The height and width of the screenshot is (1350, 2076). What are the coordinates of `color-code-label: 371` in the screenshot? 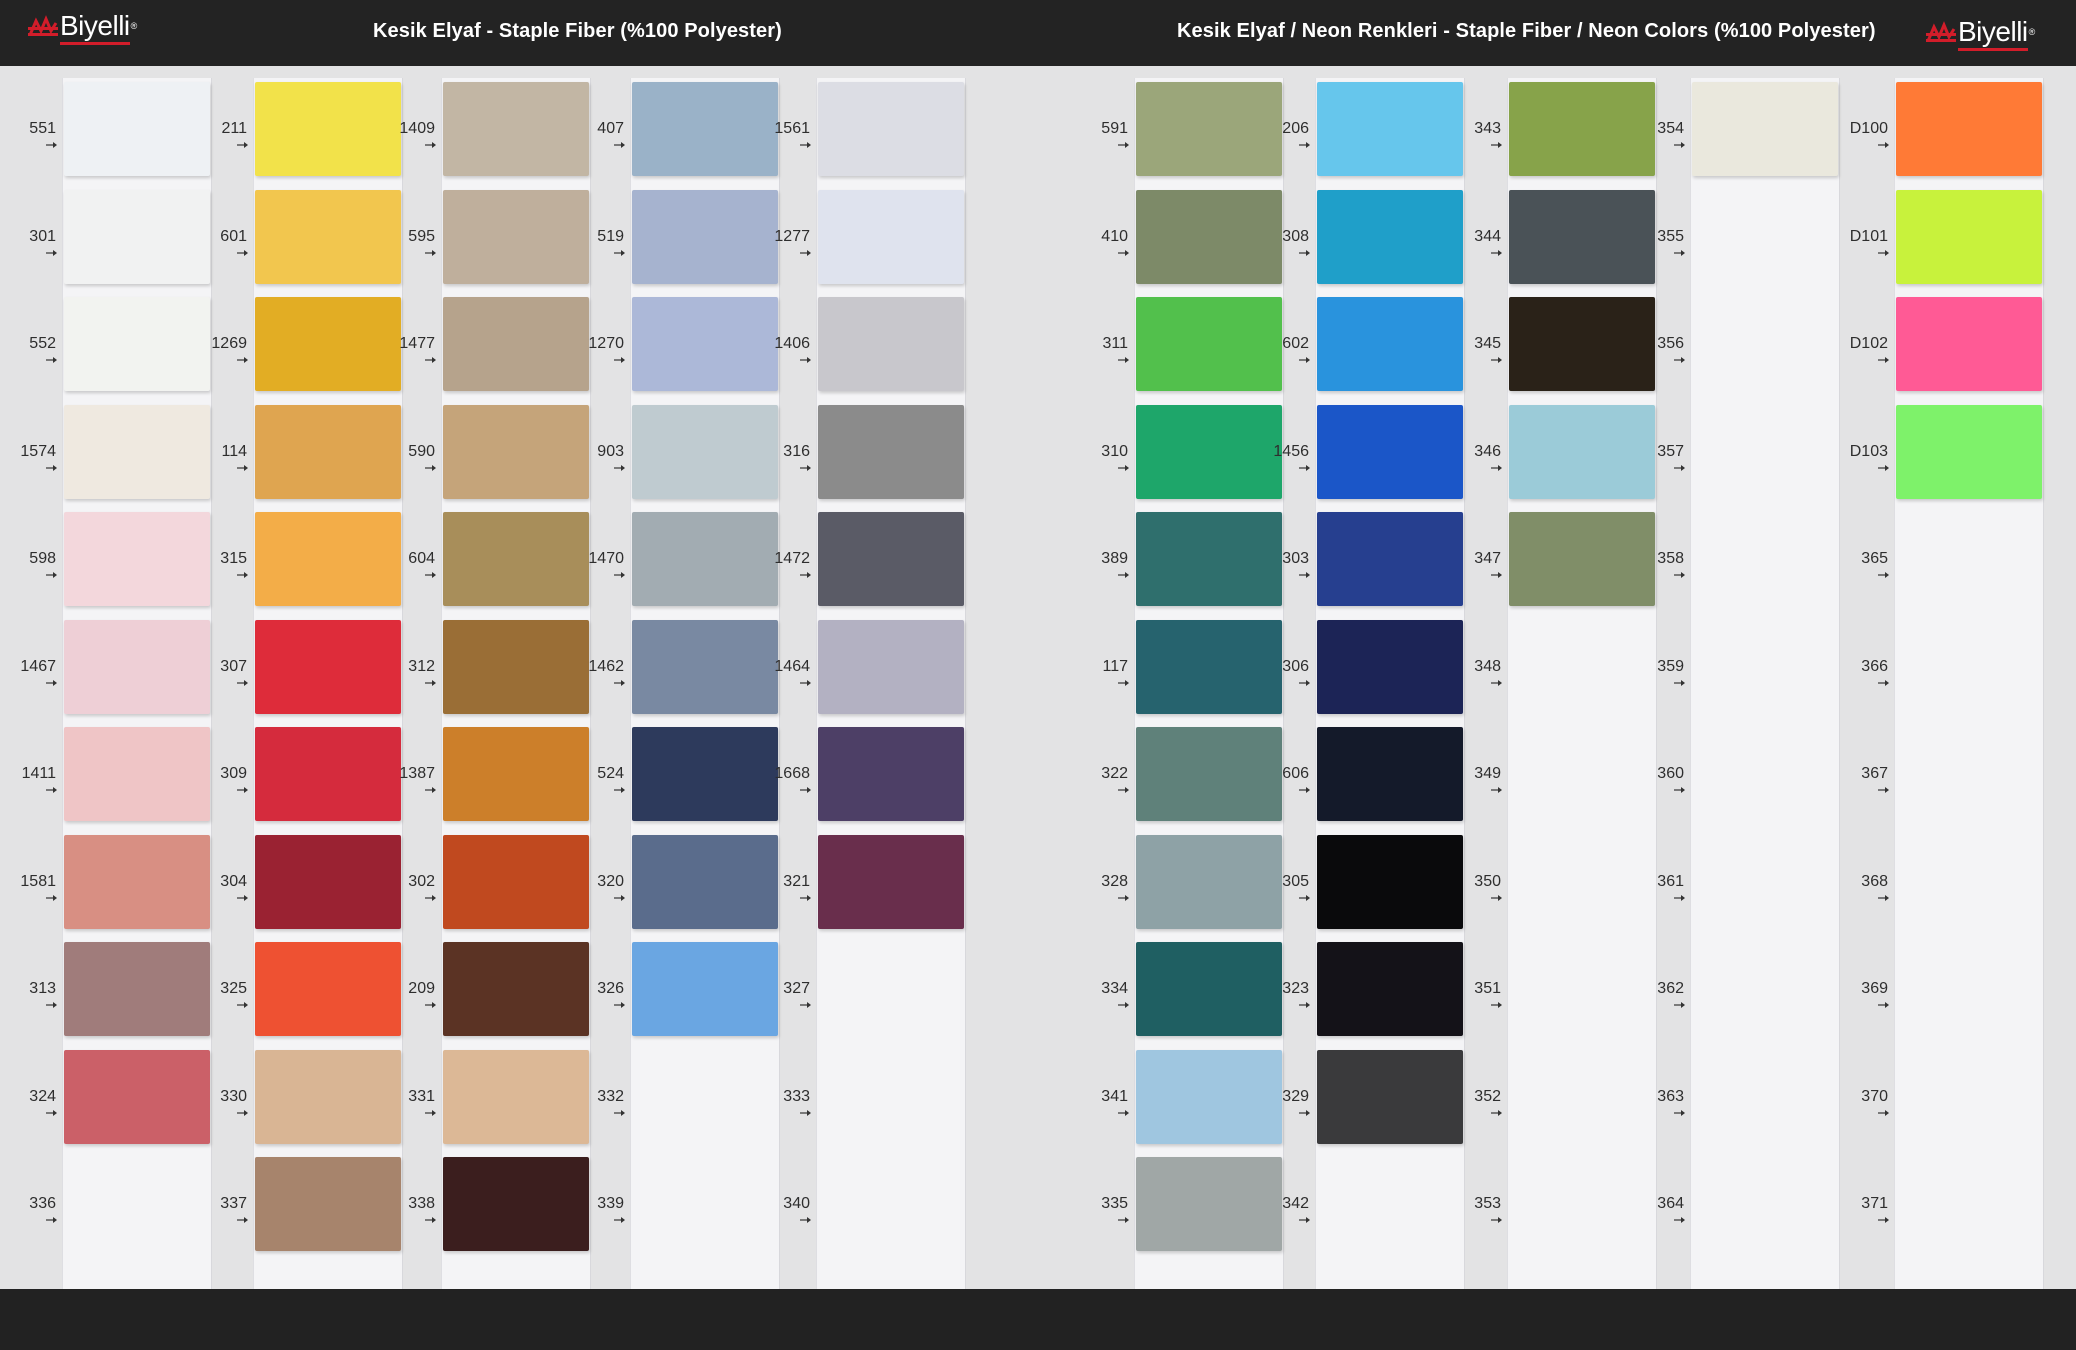 It's located at (1874, 1203).